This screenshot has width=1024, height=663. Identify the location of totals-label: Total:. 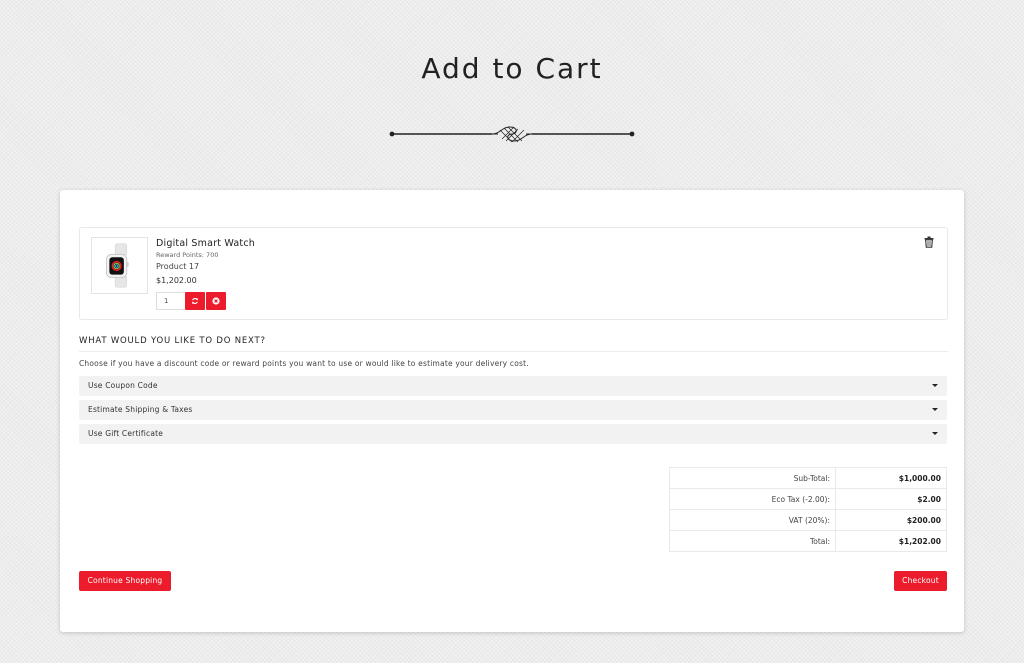
(752, 541).